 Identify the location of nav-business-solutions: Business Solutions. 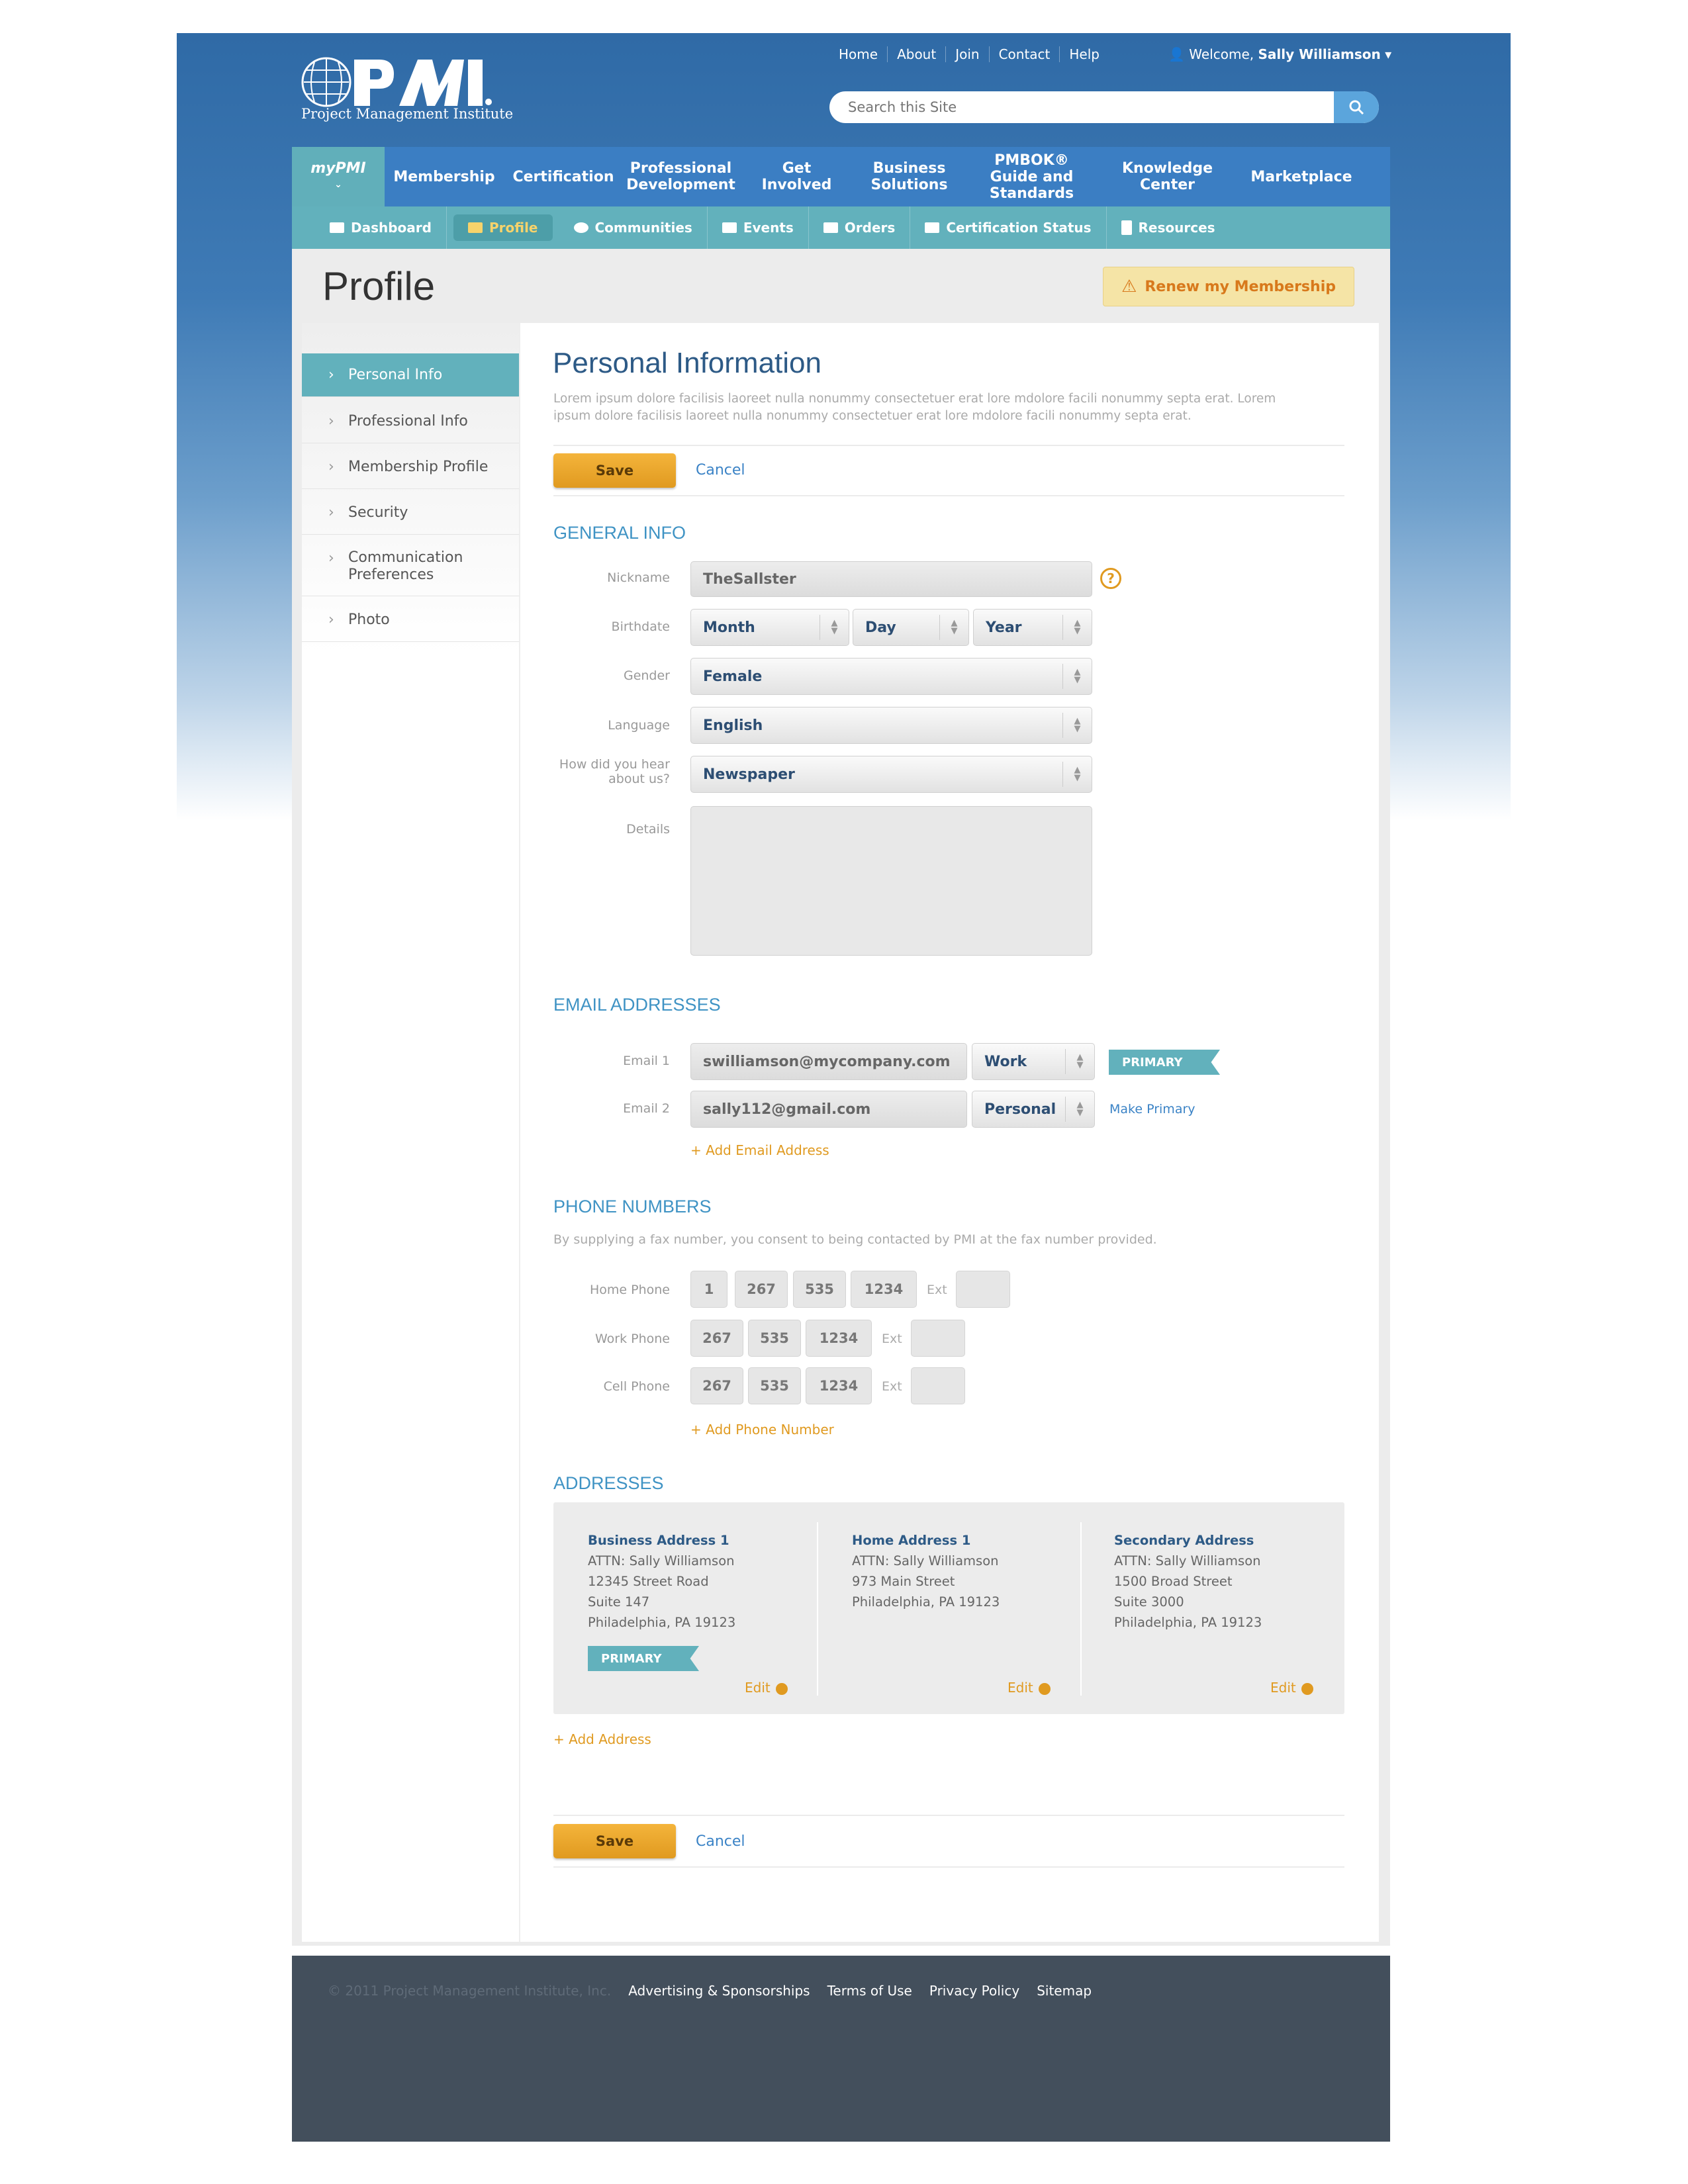
(909, 176).